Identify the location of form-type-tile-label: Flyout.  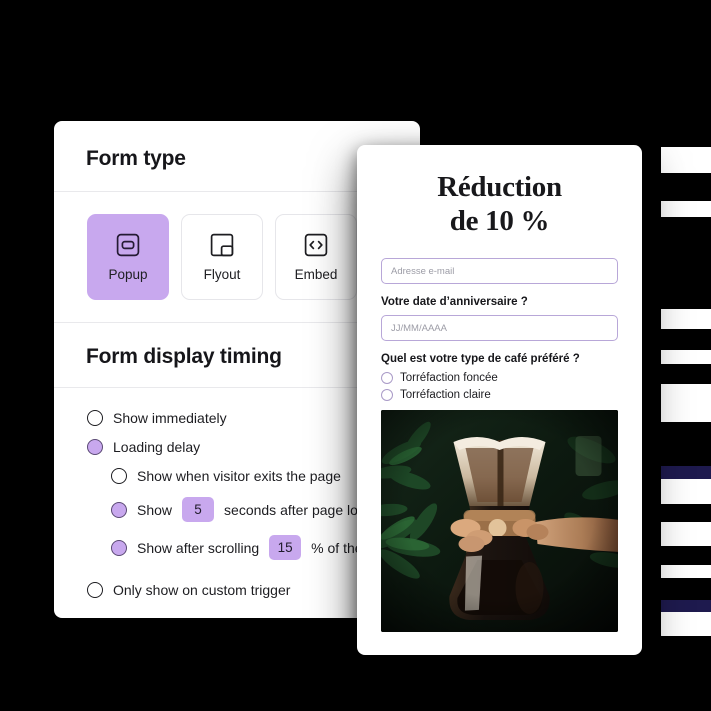
(222, 274).